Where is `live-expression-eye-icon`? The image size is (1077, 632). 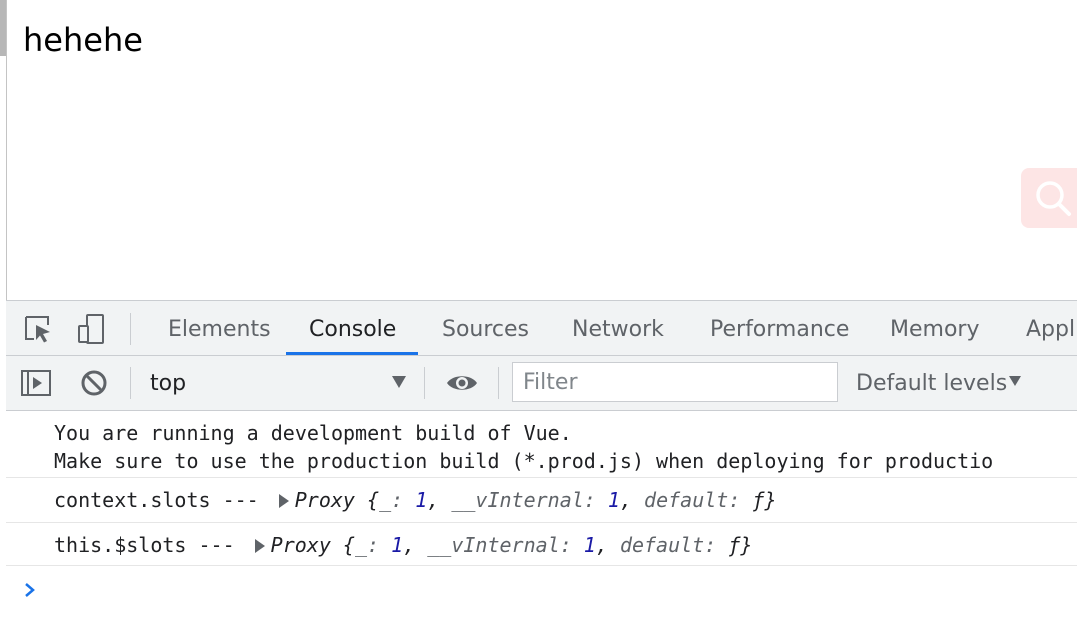 live-expression-eye-icon is located at coordinates (462, 383).